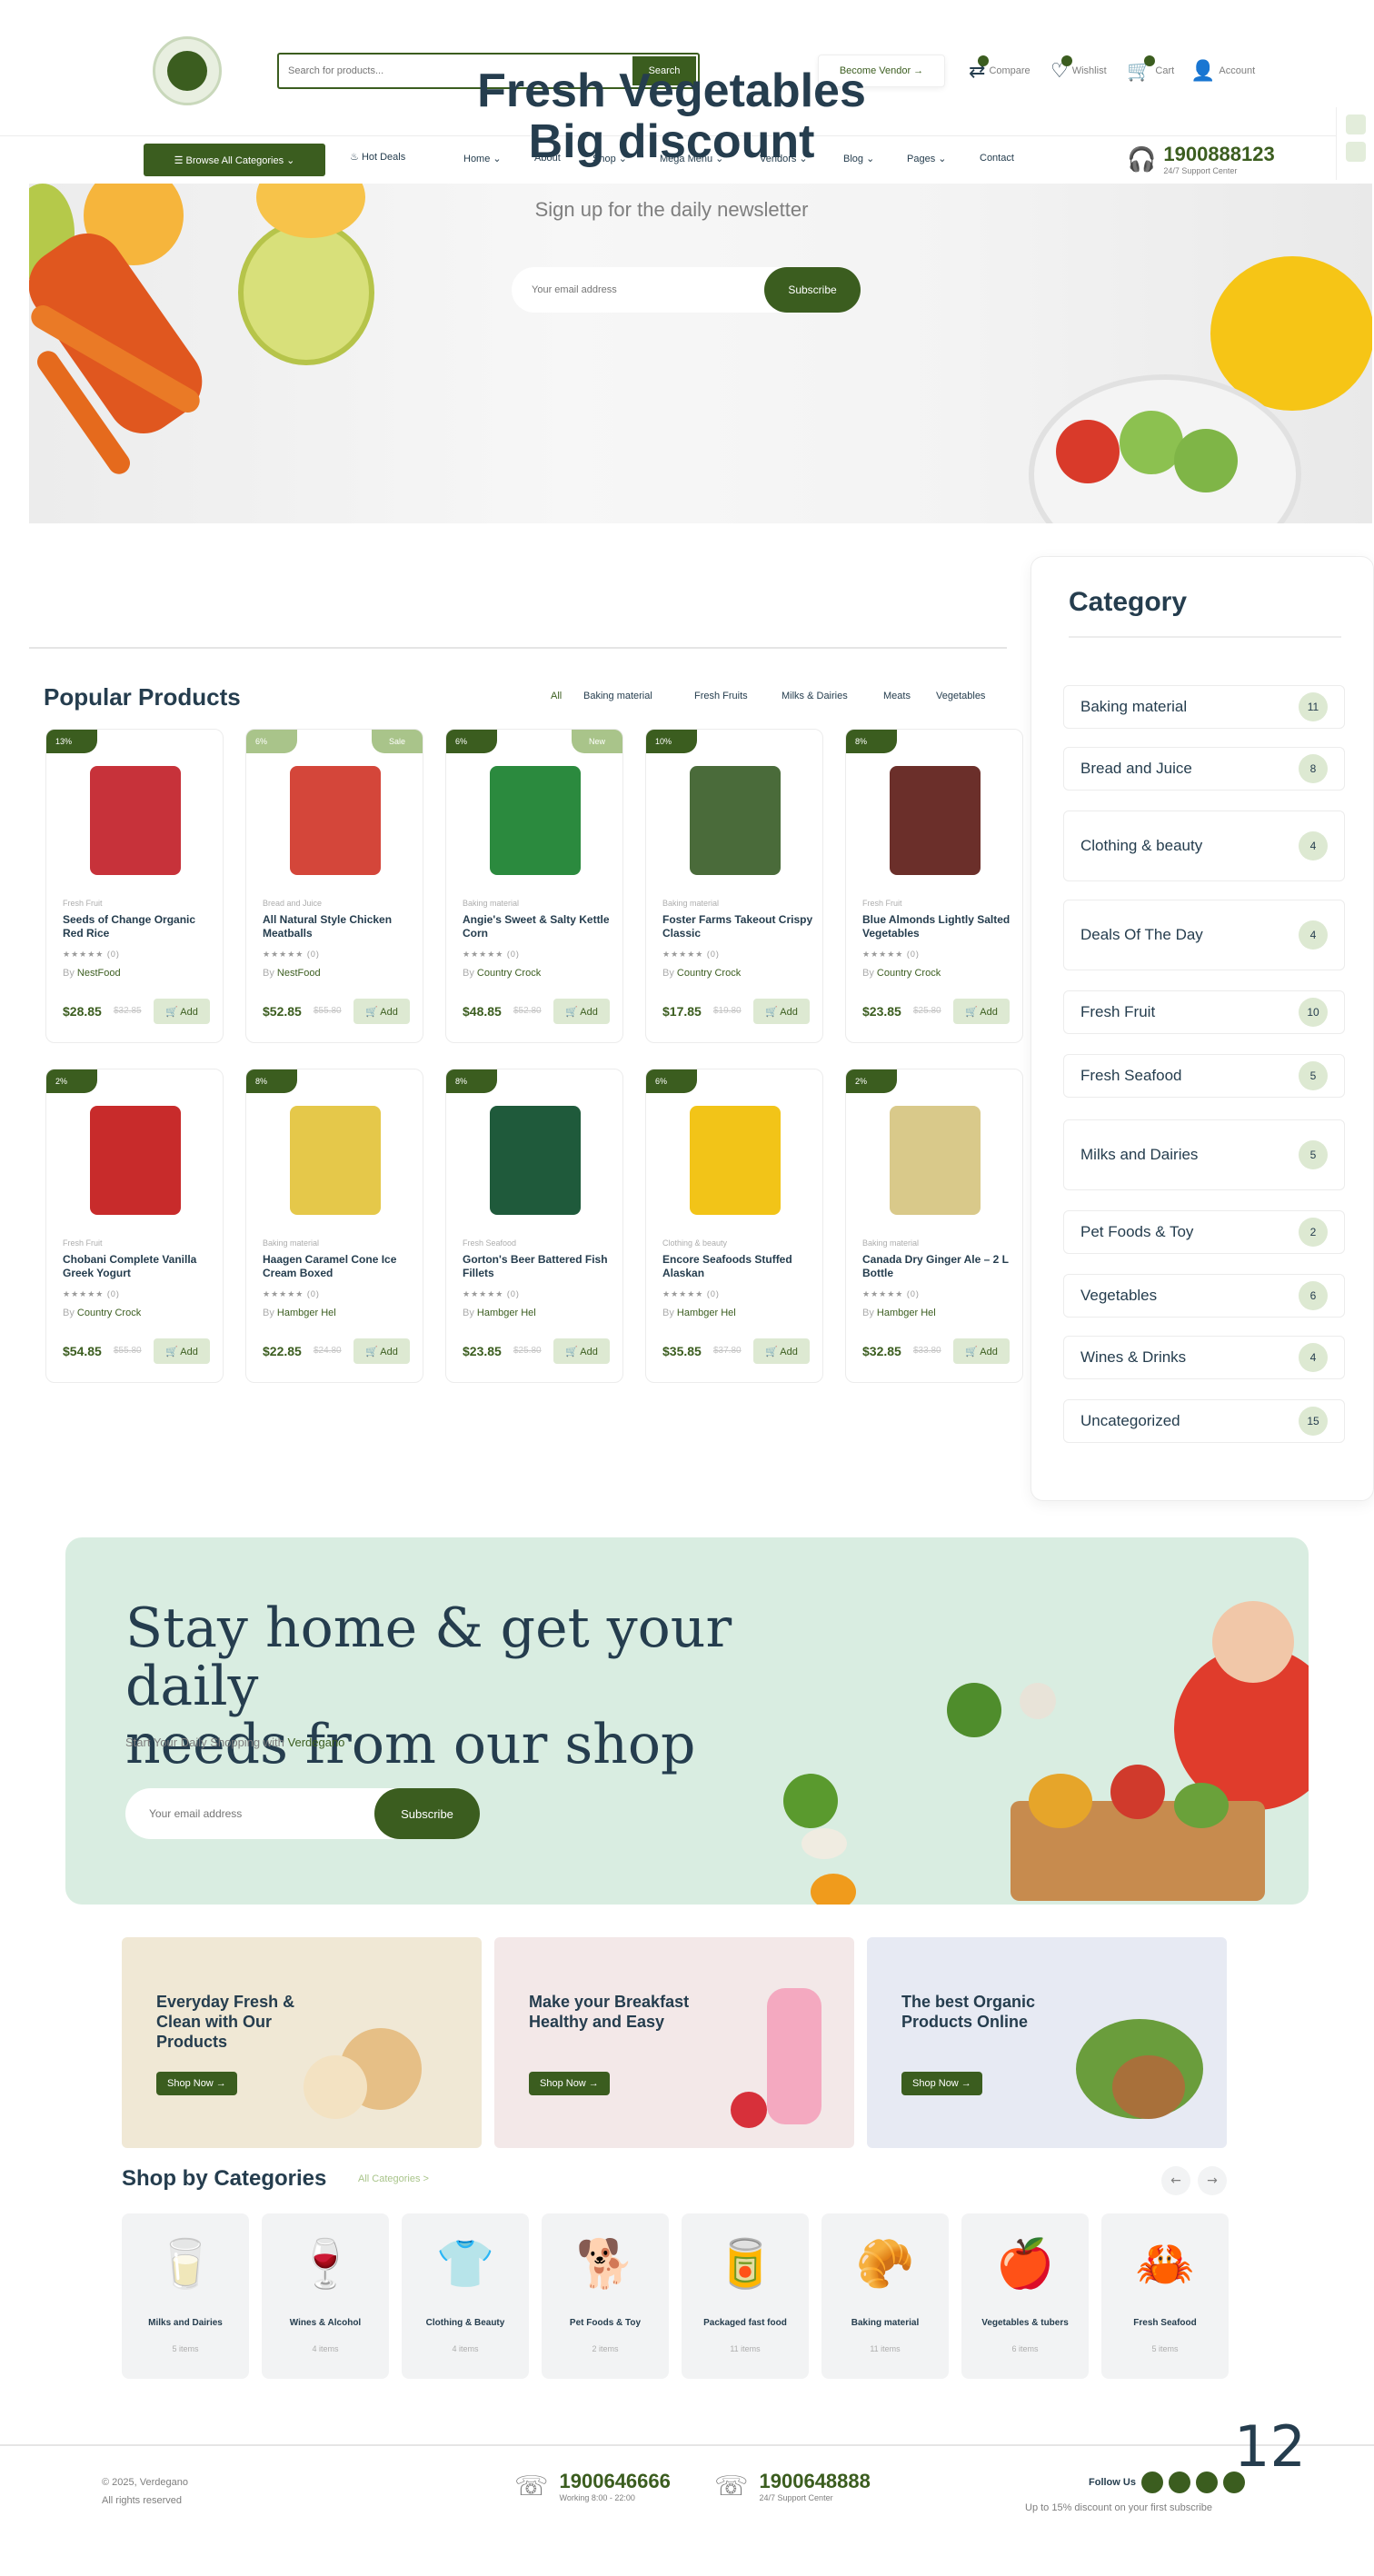  I want to click on category-card: 🍷 Wines & Alcohol 4 items, so click(325, 2296).